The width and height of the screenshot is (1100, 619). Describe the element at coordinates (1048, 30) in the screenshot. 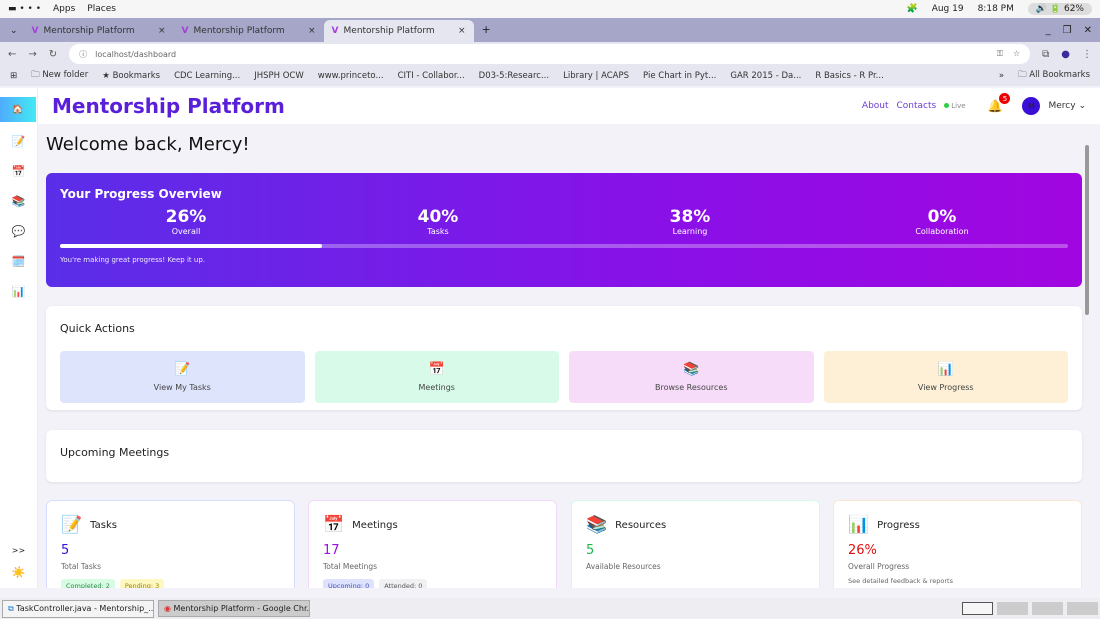

I see `minimize-button: _` at that location.